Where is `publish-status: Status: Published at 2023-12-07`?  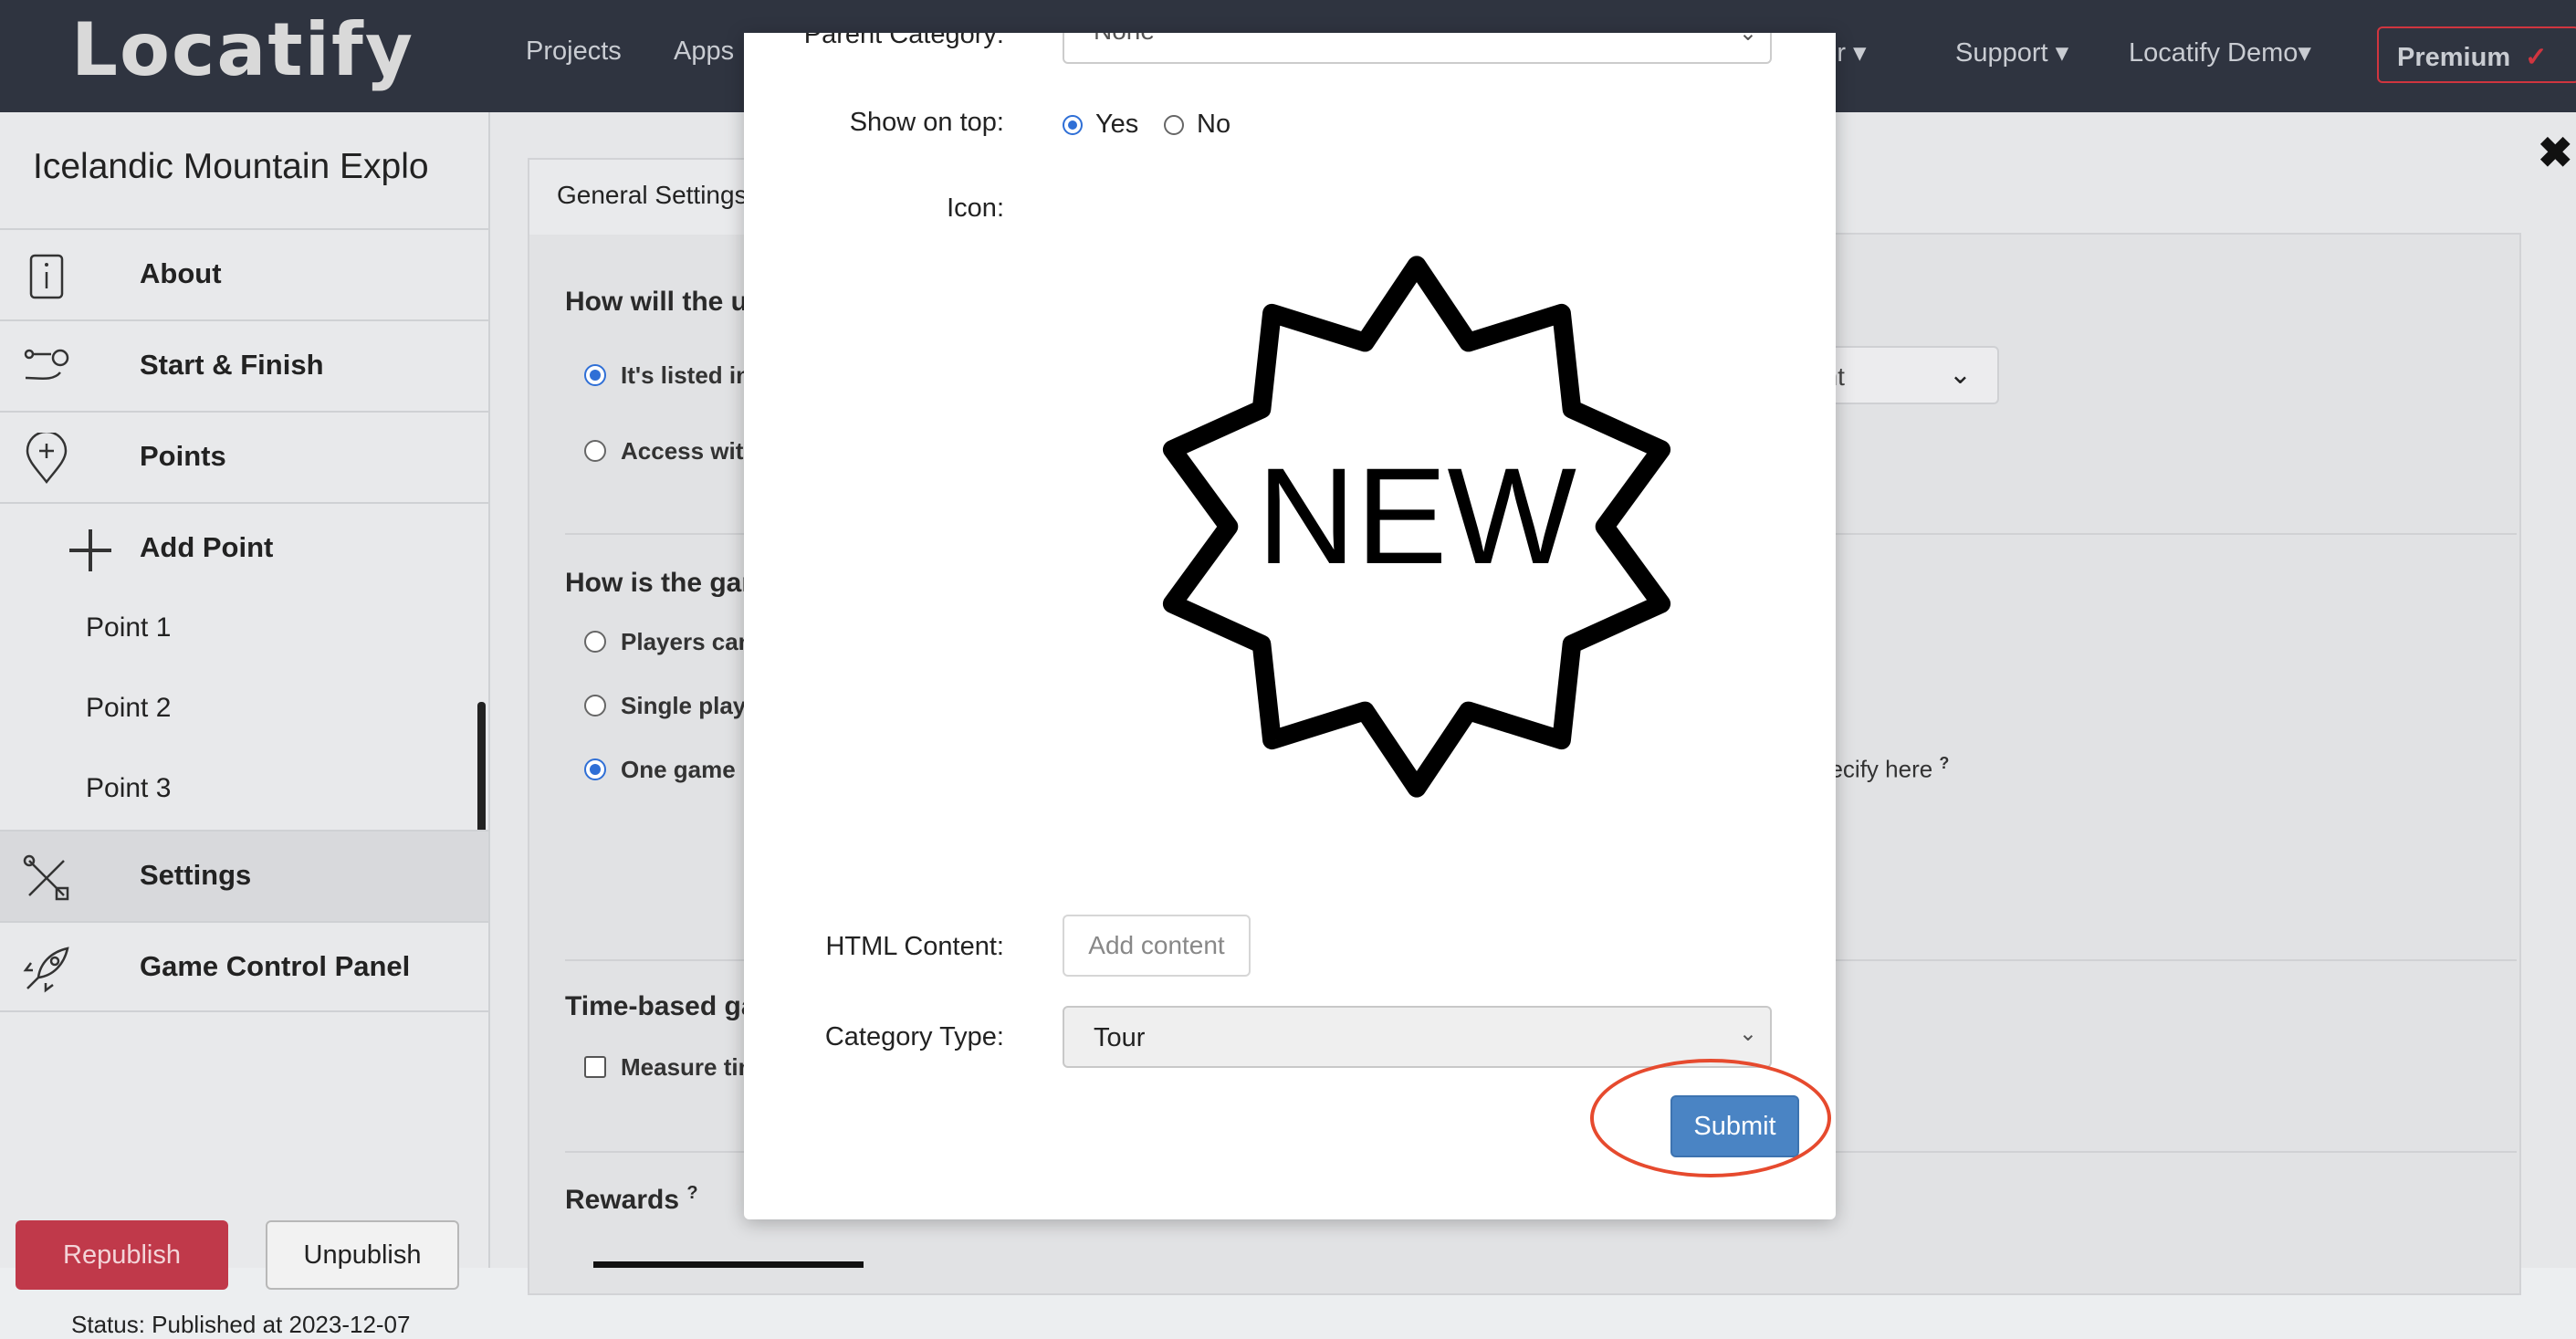
publish-status: Status: Published at 2023-12-07 is located at coordinates (241, 1324).